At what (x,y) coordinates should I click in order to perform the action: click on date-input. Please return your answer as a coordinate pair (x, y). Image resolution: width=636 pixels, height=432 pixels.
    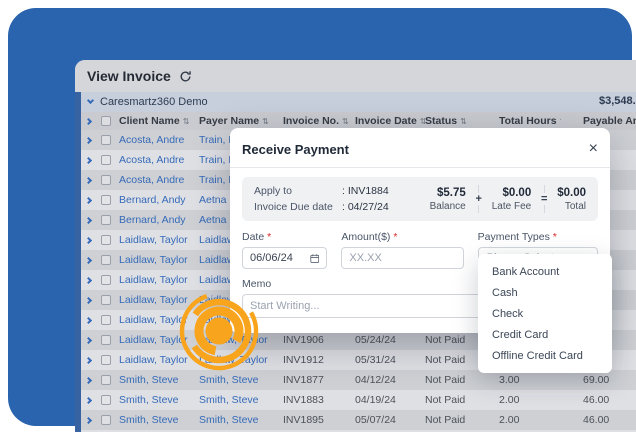
    Looking at the image, I should click on (280, 258).